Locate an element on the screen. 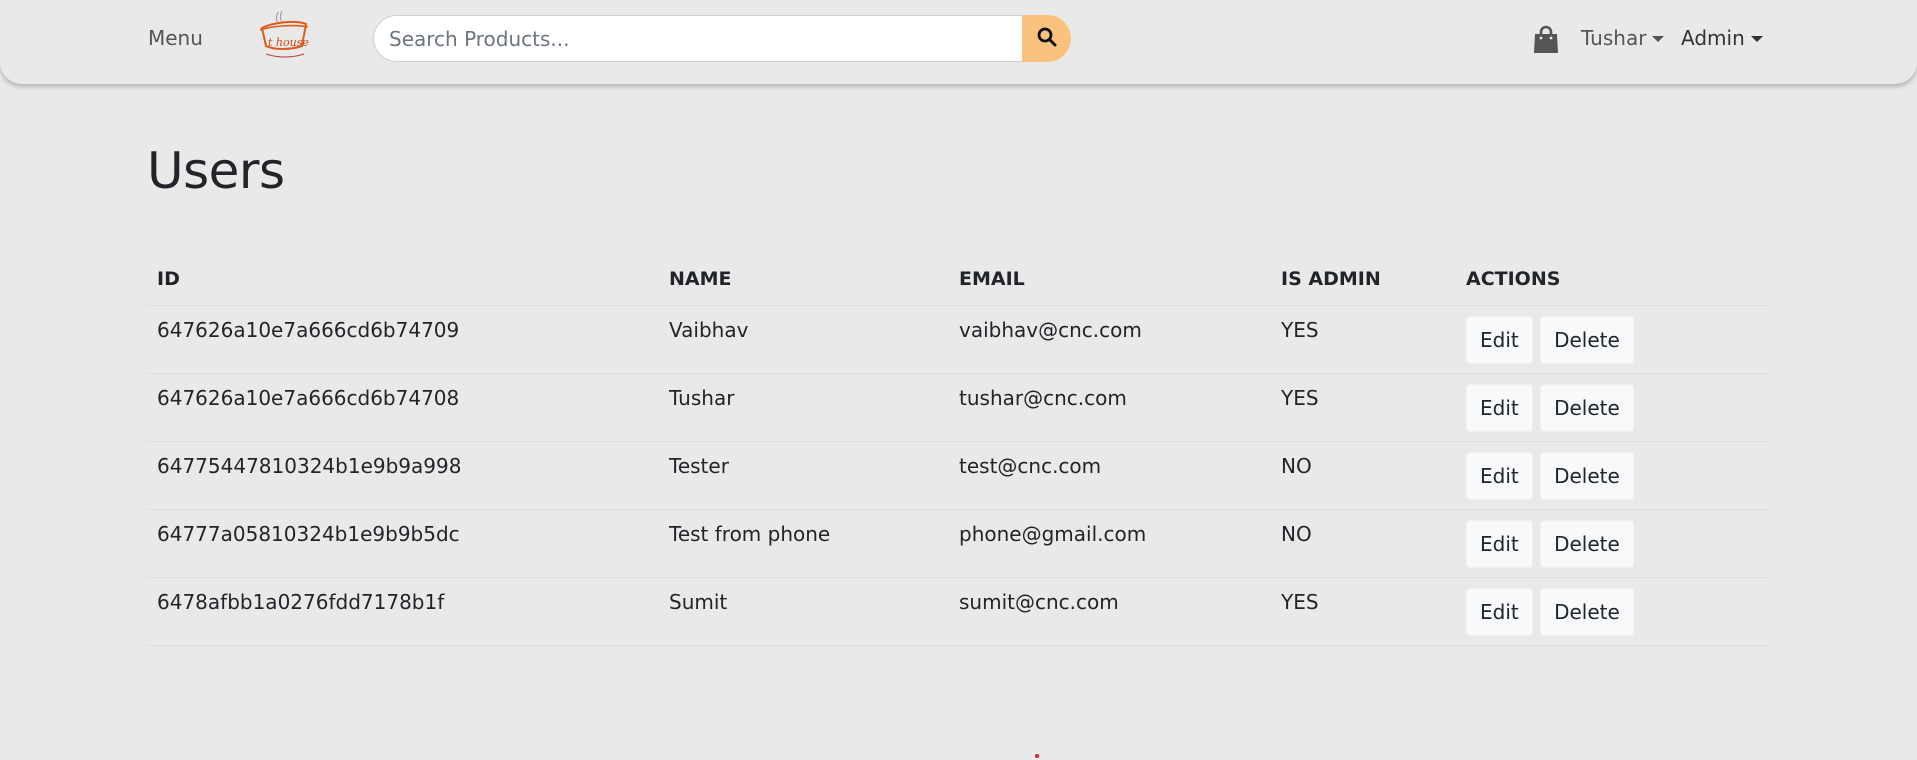  table-header-row: ID NAME EMAIL IS ADMIN ACTIONS is located at coordinates (958, 281).